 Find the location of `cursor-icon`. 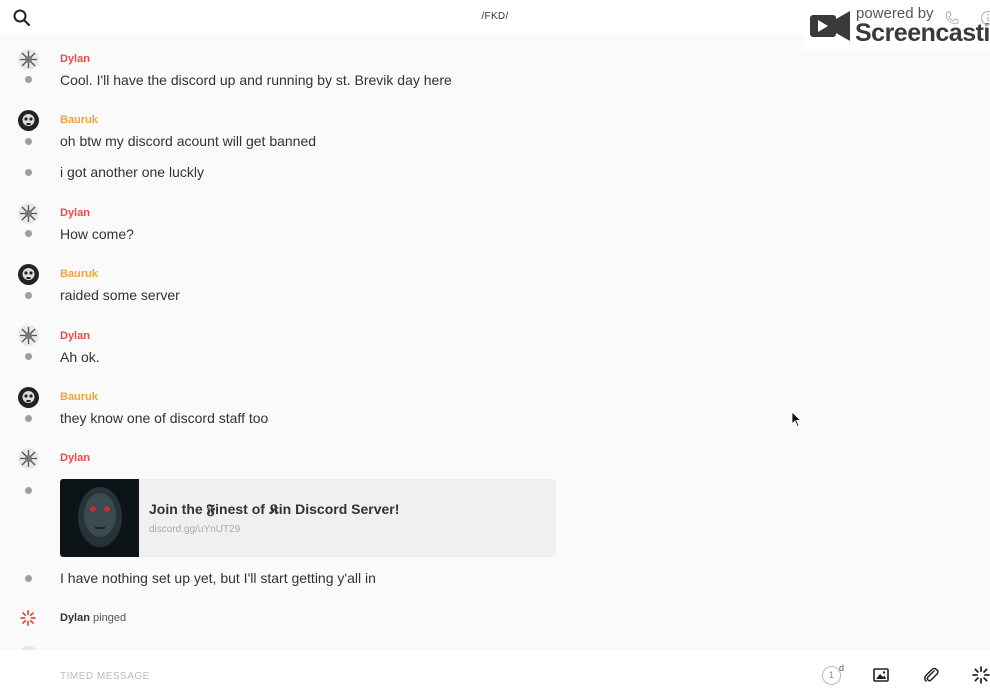

cursor-icon is located at coordinates (797, 420).